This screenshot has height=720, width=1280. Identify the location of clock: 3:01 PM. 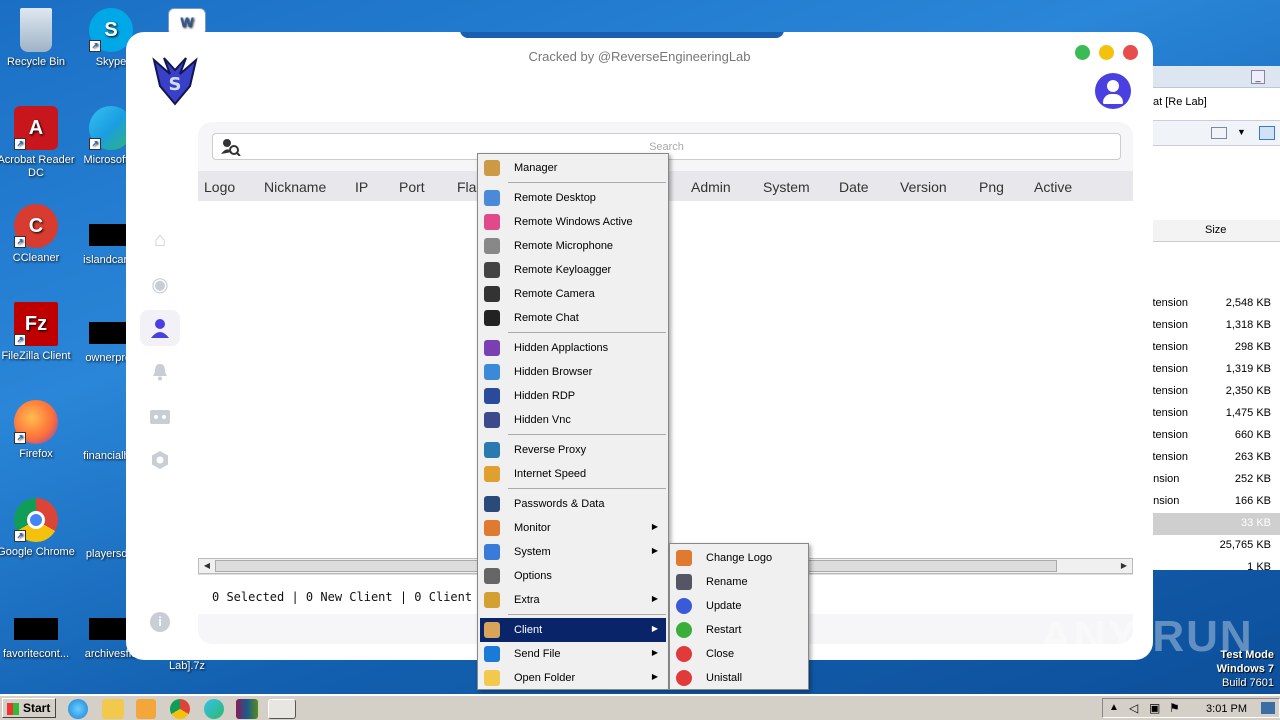
(1226, 709).